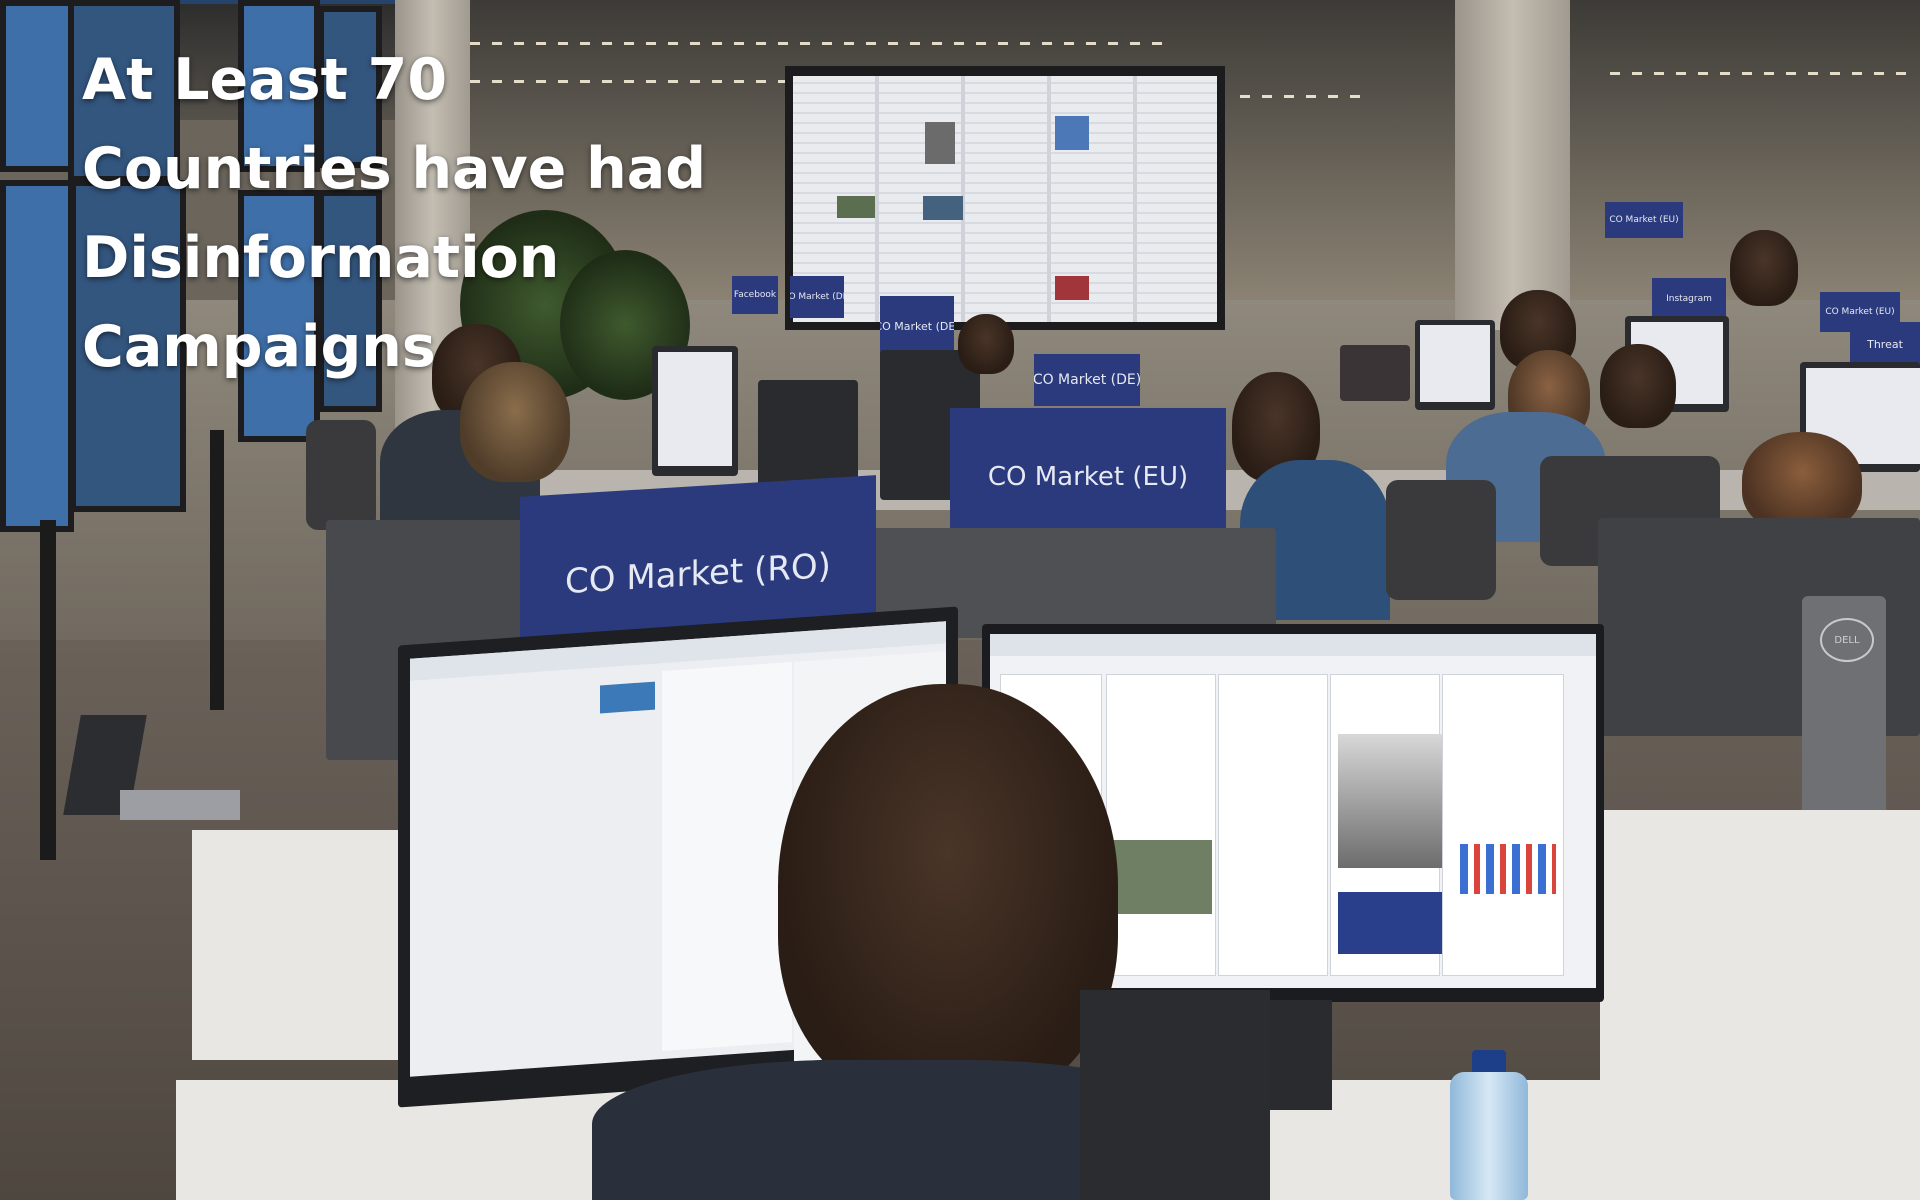 This screenshot has width=1920, height=1200. Describe the element at coordinates (1297, 1055) in the screenshot. I see `monitor-stand` at that location.